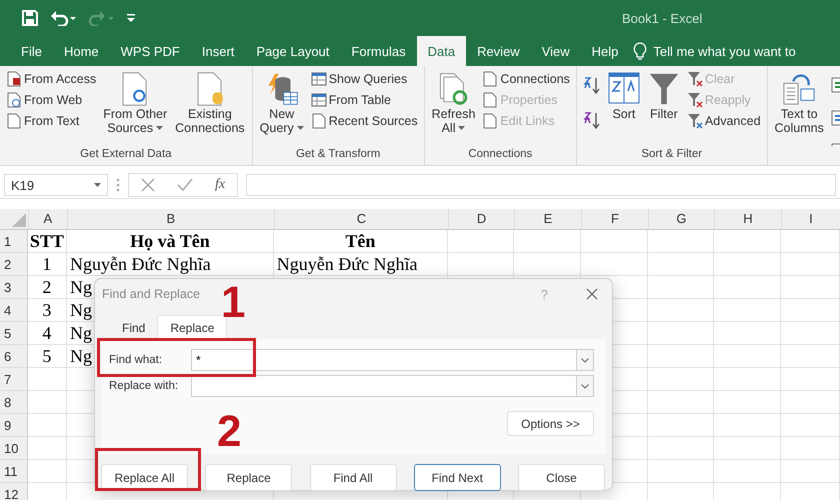 Image resolution: width=840 pixels, height=500 pixels. I want to click on dialog-button: Find Next, so click(457, 477).